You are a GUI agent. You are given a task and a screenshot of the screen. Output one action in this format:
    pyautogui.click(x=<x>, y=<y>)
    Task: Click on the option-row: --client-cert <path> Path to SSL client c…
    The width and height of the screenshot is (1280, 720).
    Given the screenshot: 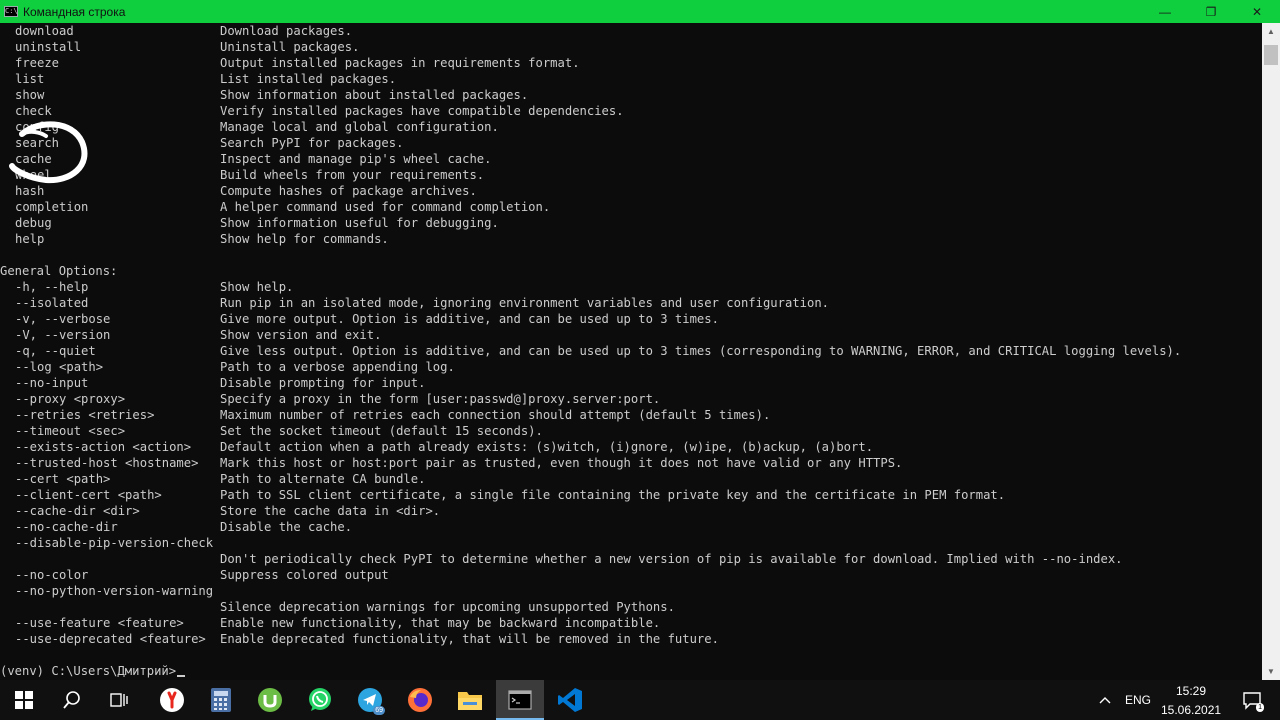 What is the action you would take?
    pyautogui.click(x=631, y=495)
    